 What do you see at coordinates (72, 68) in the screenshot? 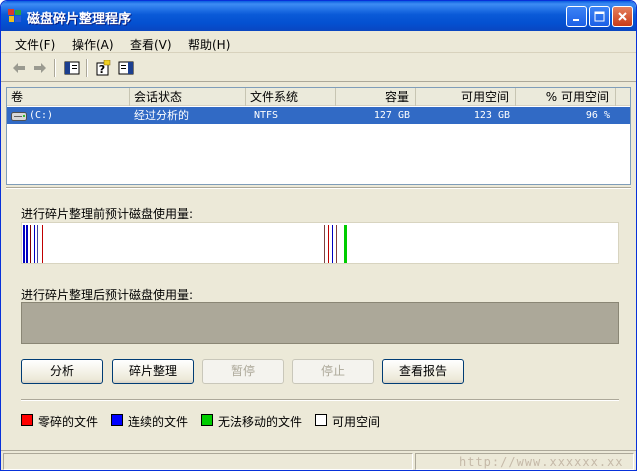
I see `show-hide-console-tree-icon` at bounding box center [72, 68].